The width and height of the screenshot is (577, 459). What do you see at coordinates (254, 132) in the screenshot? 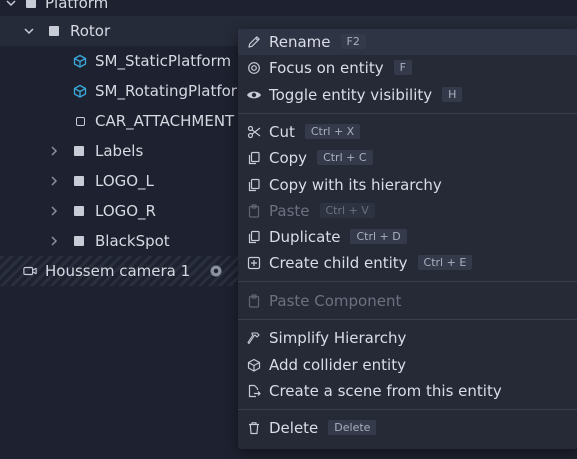
I see `scissors-icon` at bounding box center [254, 132].